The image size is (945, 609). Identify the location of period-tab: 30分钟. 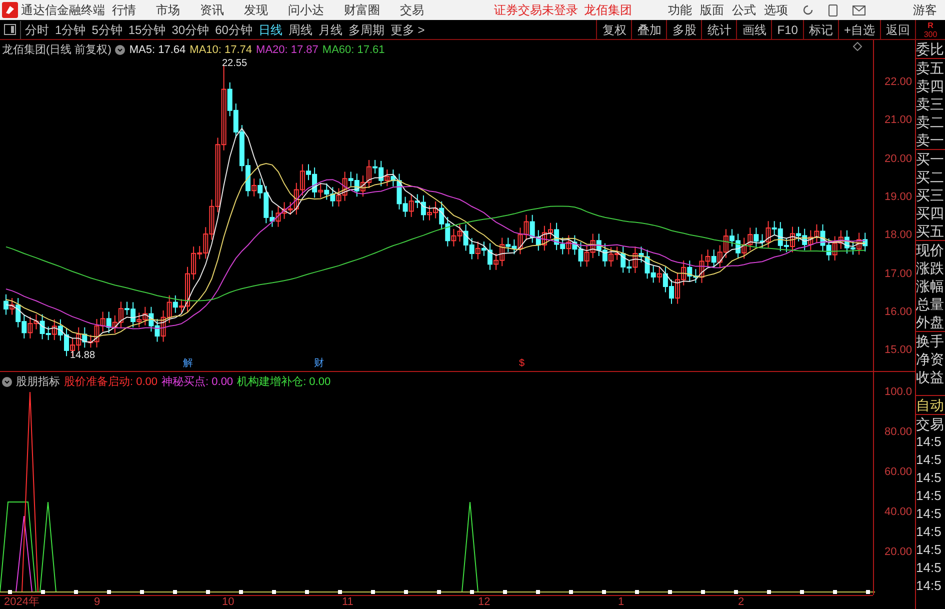
(191, 29).